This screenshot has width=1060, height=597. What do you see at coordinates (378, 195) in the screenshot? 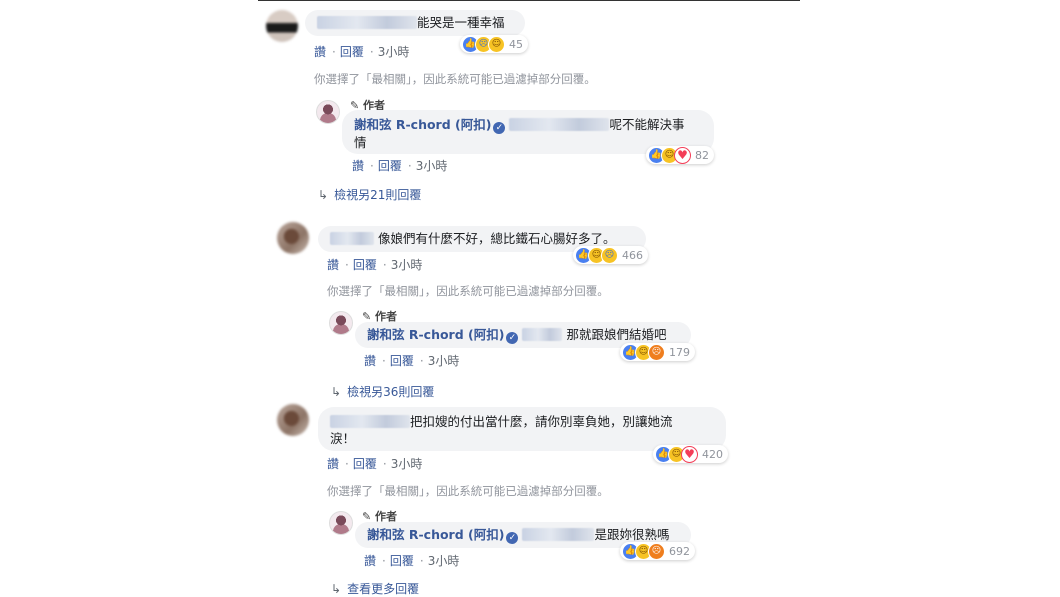
I see `view-more-label: 檢視另21則回覆` at bounding box center [378, 195].